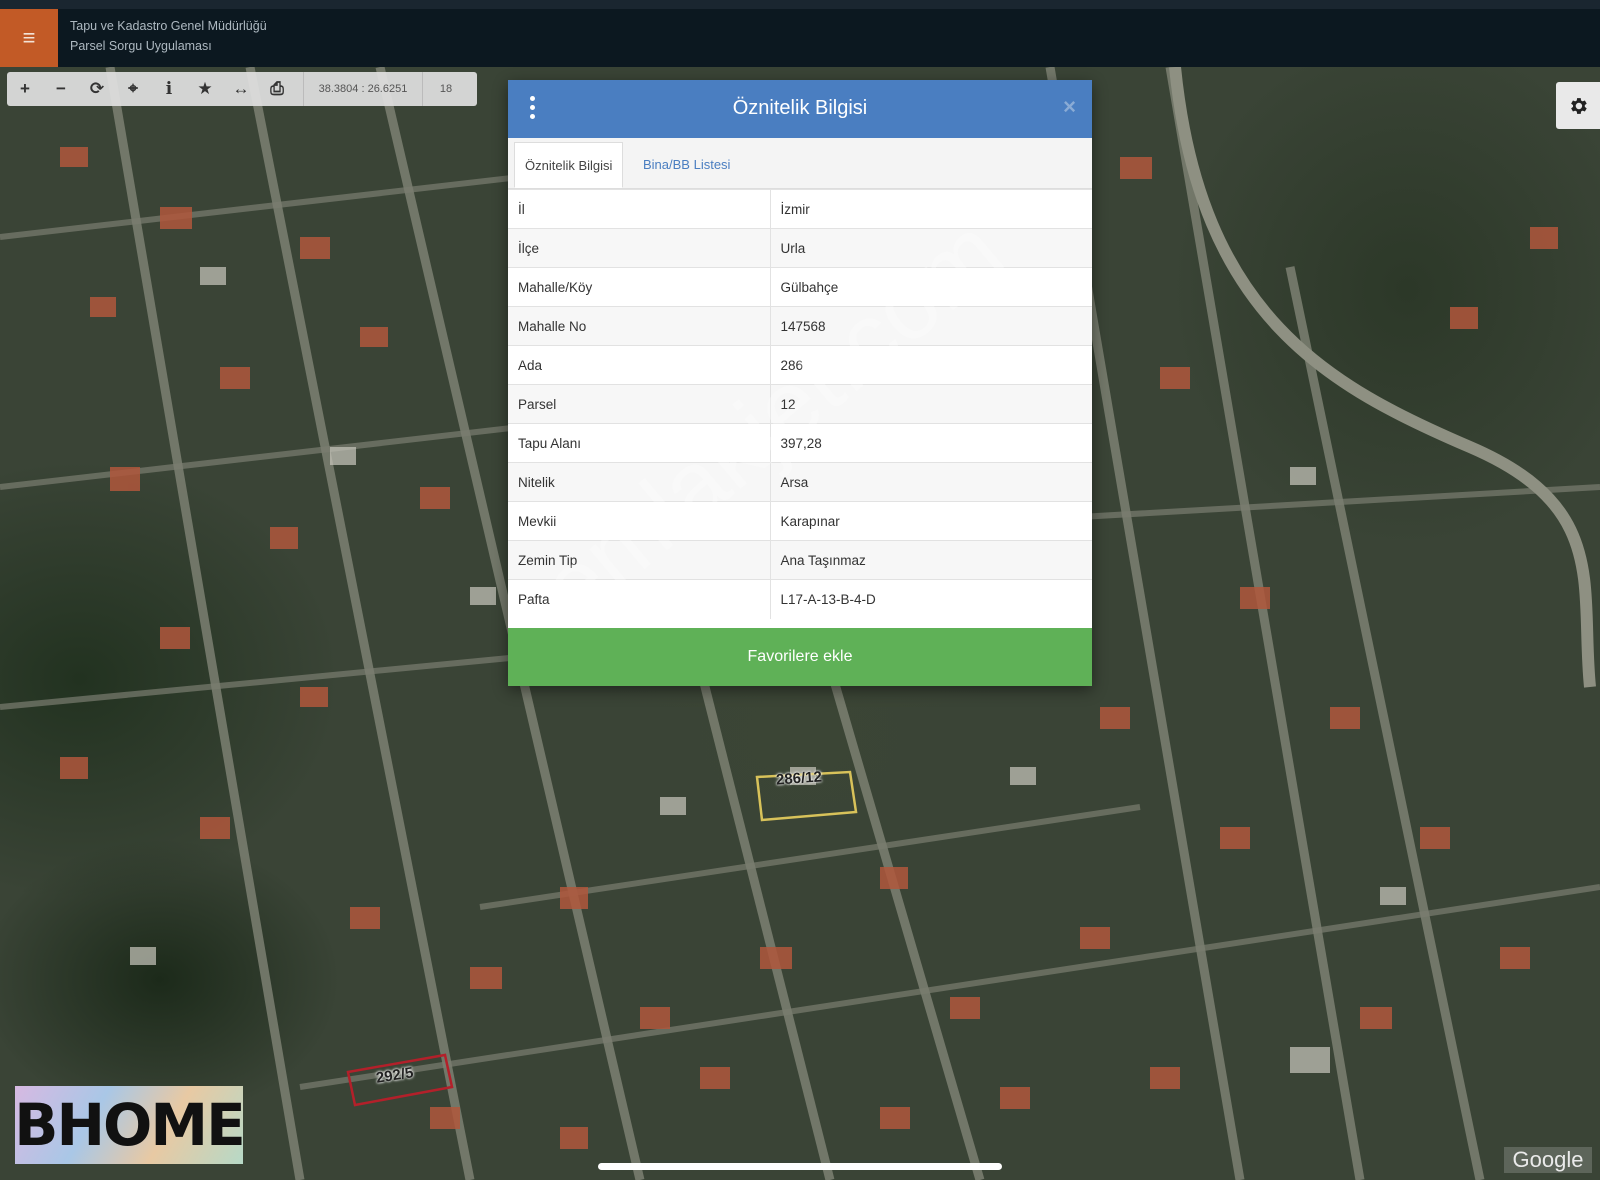  Describe the element at coordinates (362, 89) in the screenshot. I see `coordinate-readout: 38.3804 : 26.6251` at that location.